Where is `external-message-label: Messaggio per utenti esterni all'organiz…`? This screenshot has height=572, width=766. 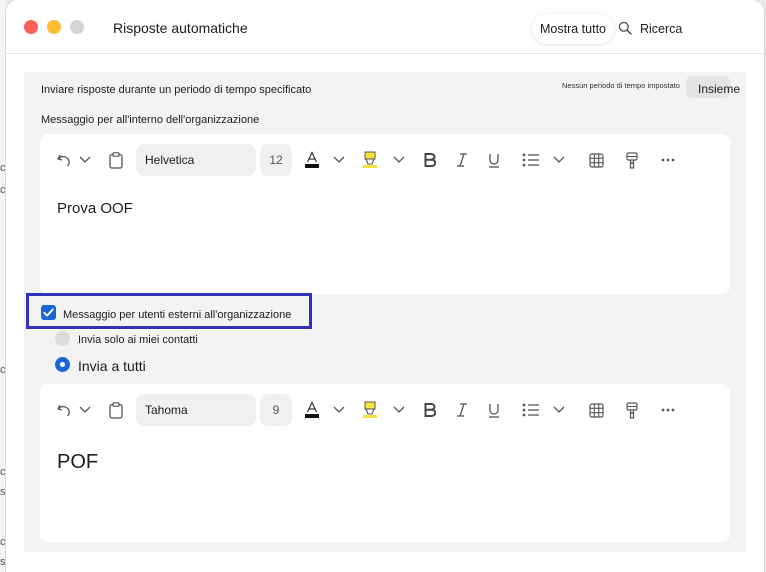 external-message-label: Messaggio per utenti esterni all'organiz… is located at coordinates (177, 315).